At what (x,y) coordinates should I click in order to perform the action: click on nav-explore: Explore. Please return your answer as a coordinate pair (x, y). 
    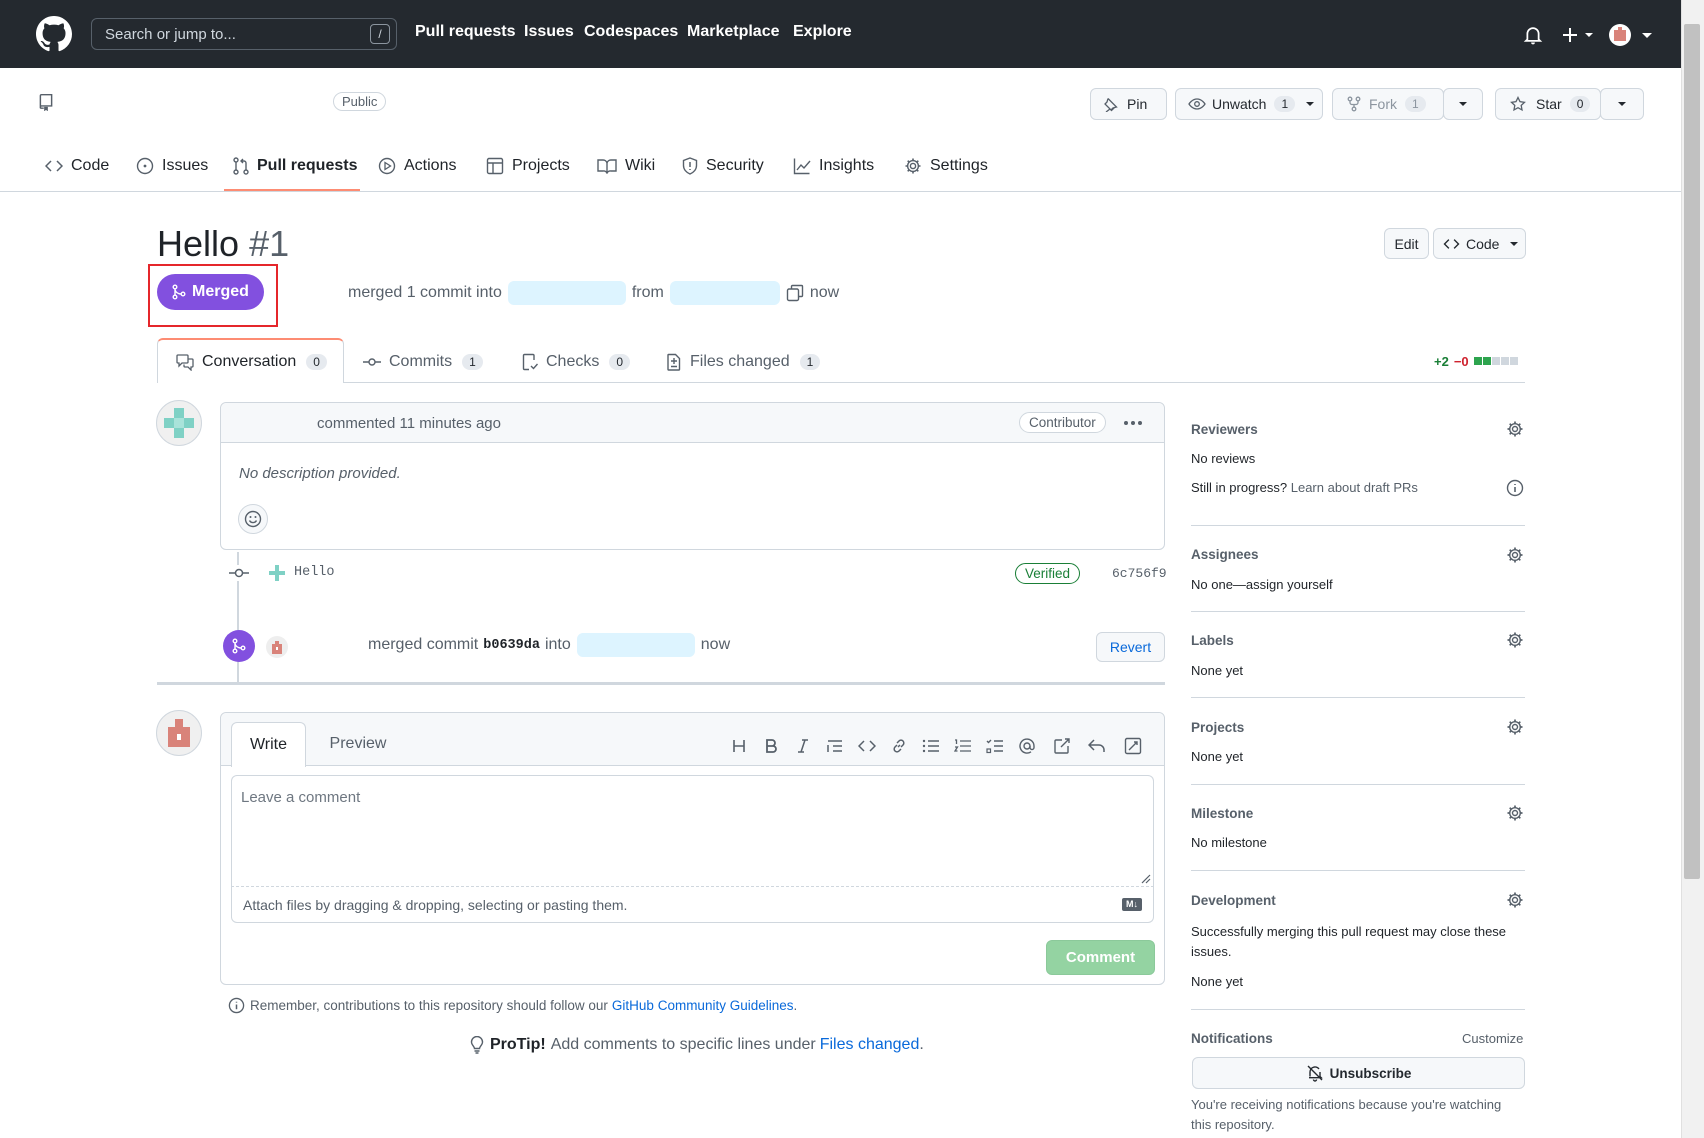
    Looking at the image, I should click on (822, 32).